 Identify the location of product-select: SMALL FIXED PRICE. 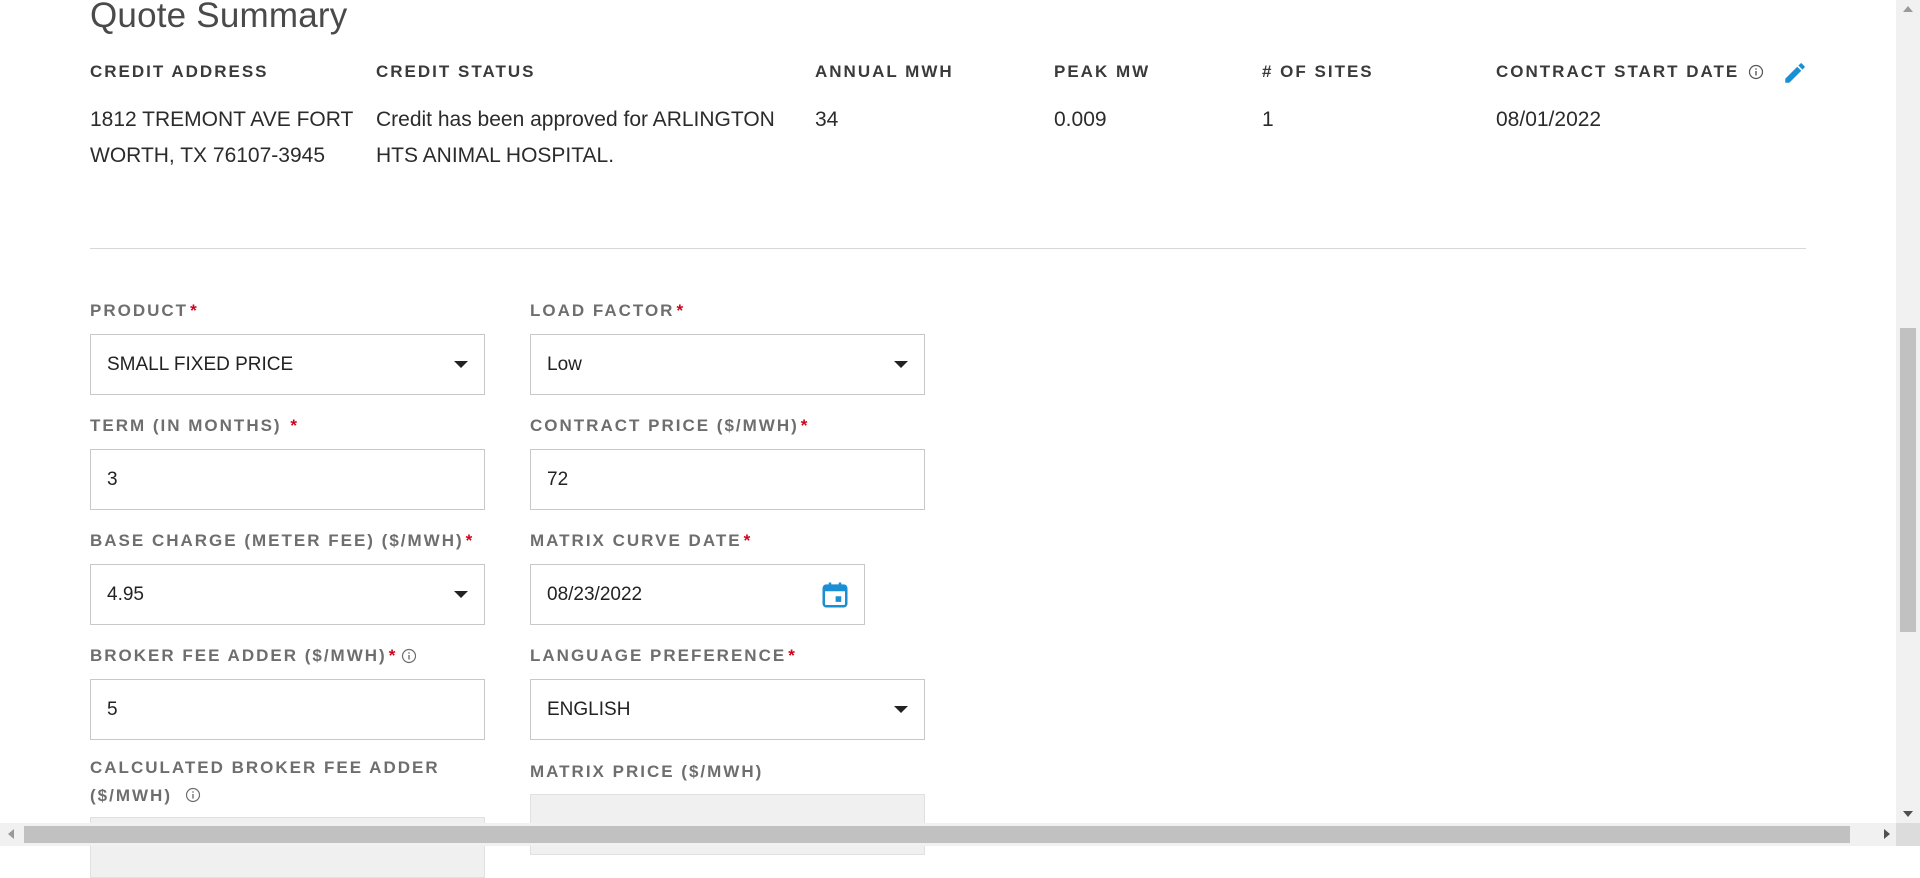
(287, 364).